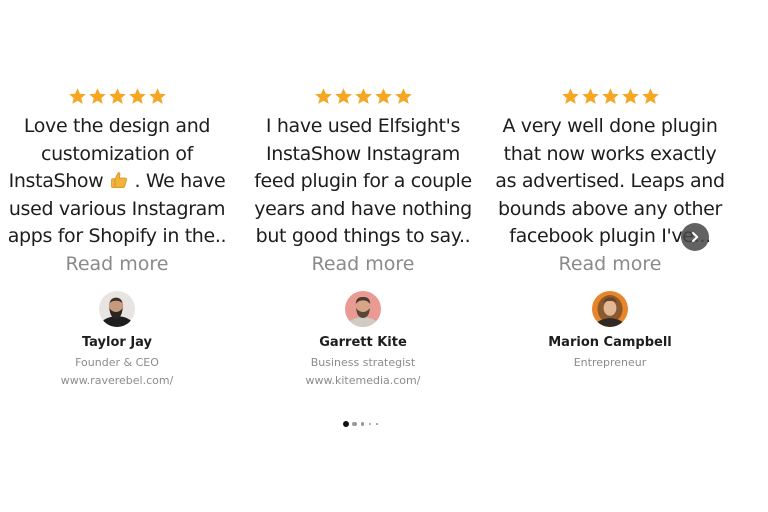  What do you see at coordinates (610, 208) in the screenshot?
I see `quote-line: bounds above any other` at bounding box center [610, 208].